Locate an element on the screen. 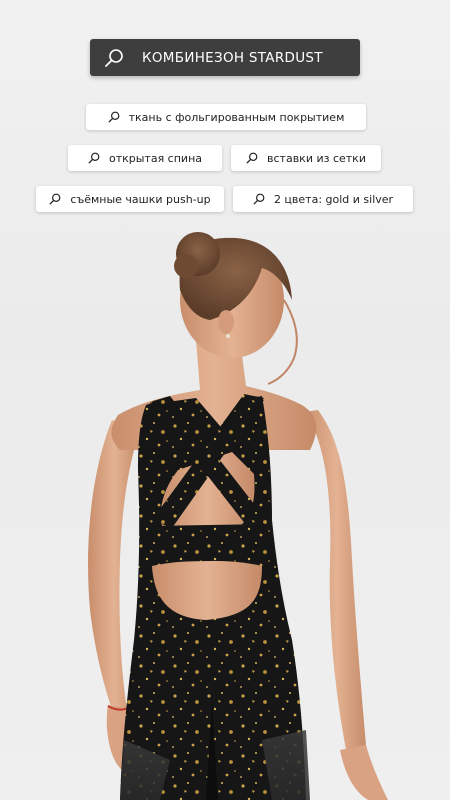  product-title-bar: КОМБИНЕЗОН STARDUST is located at coordinates (225, 57).